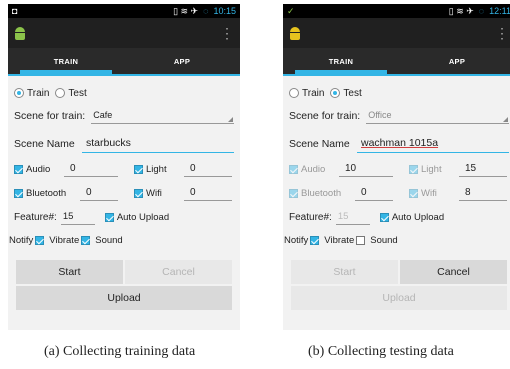 The height and width of the screenshot is (369, 510). What do you see at coordinates (396, 11) in the screenshot?
I see `status-bar: ✓ ▯ ≋ ✈ ◌ 12:11` at bounding box center [396, 11].